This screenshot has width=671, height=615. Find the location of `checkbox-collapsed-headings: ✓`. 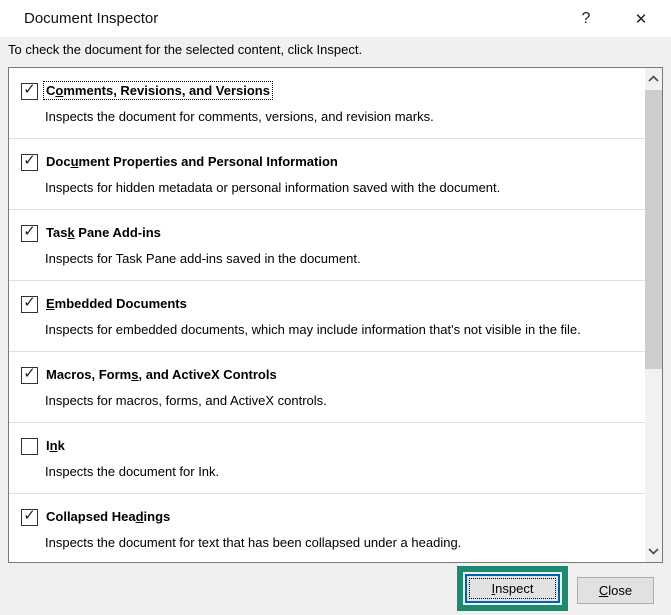

checkbox-collapsed-headings: ✓ is located at coordinates (29, 516).